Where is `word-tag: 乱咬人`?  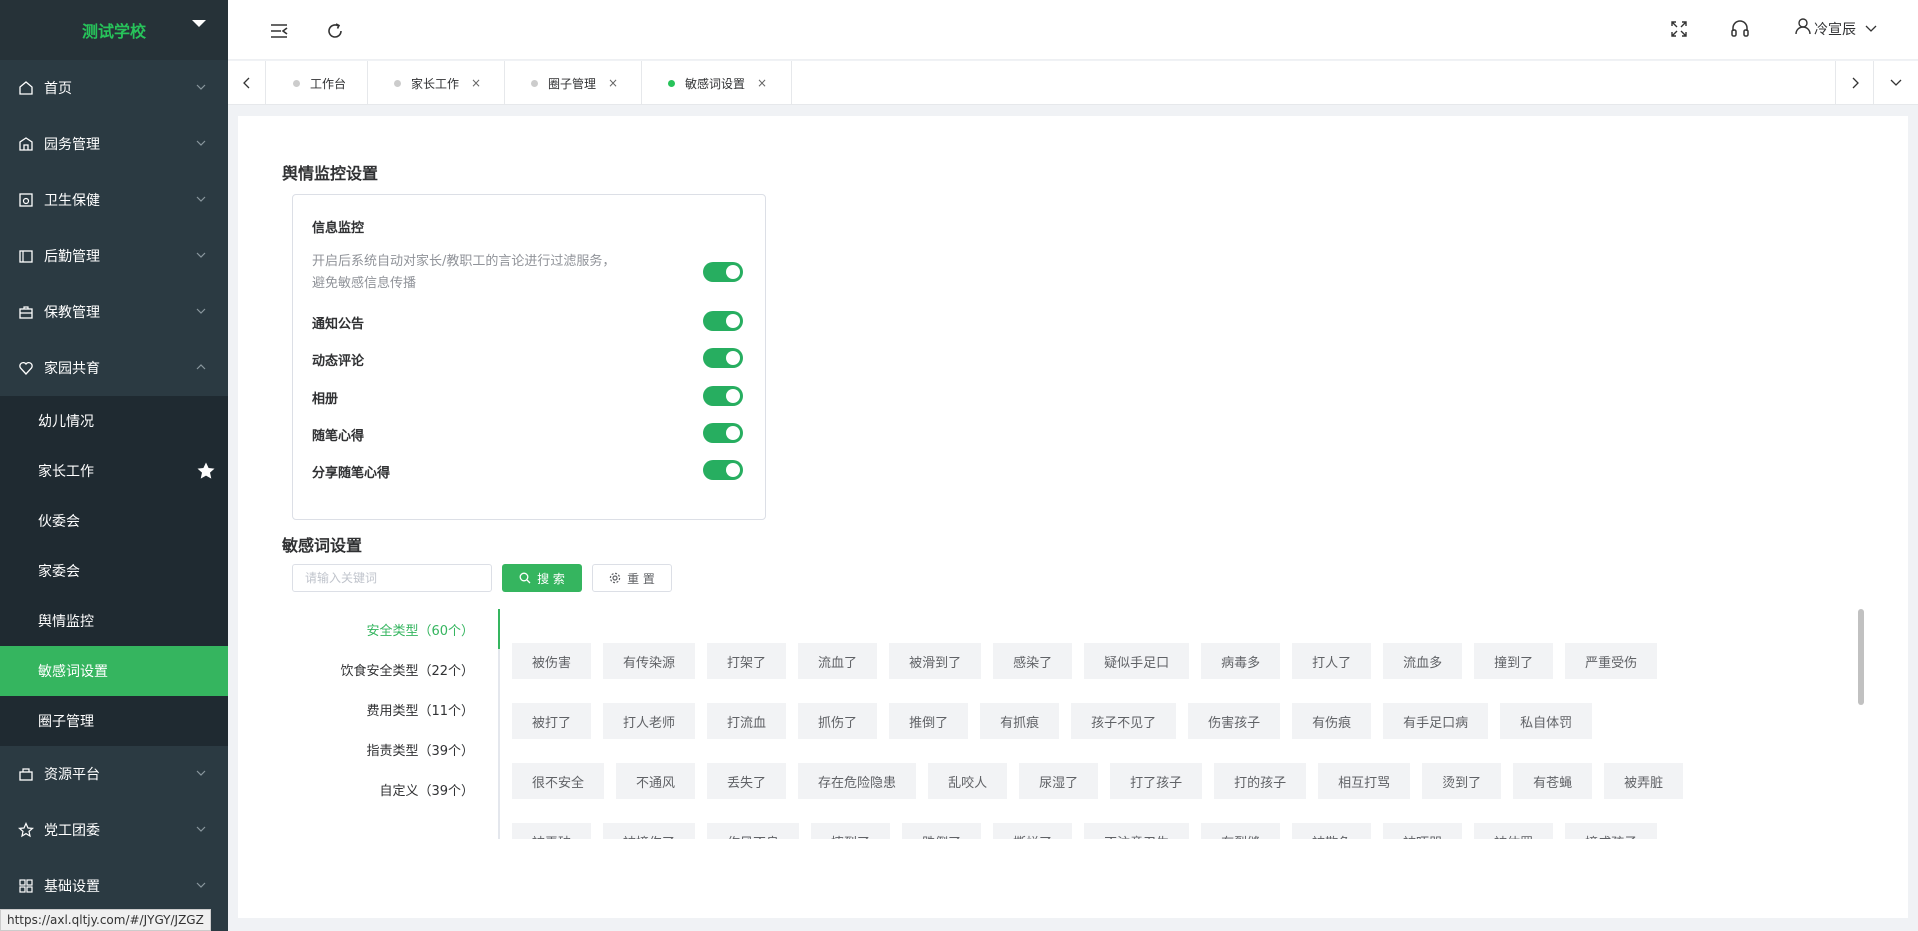 word-tag: 乱咬人 is located at coordinates (968, 781).